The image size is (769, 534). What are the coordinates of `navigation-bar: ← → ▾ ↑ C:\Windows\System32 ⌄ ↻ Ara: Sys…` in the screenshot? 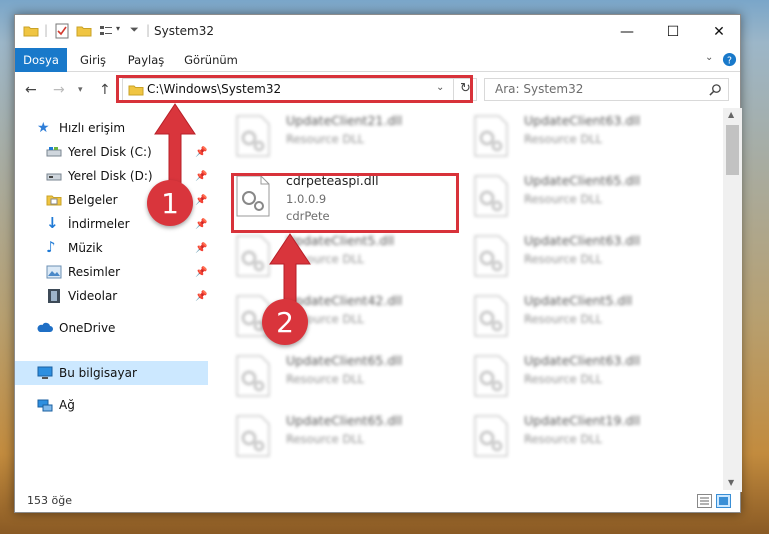 It's located at (377, 90).